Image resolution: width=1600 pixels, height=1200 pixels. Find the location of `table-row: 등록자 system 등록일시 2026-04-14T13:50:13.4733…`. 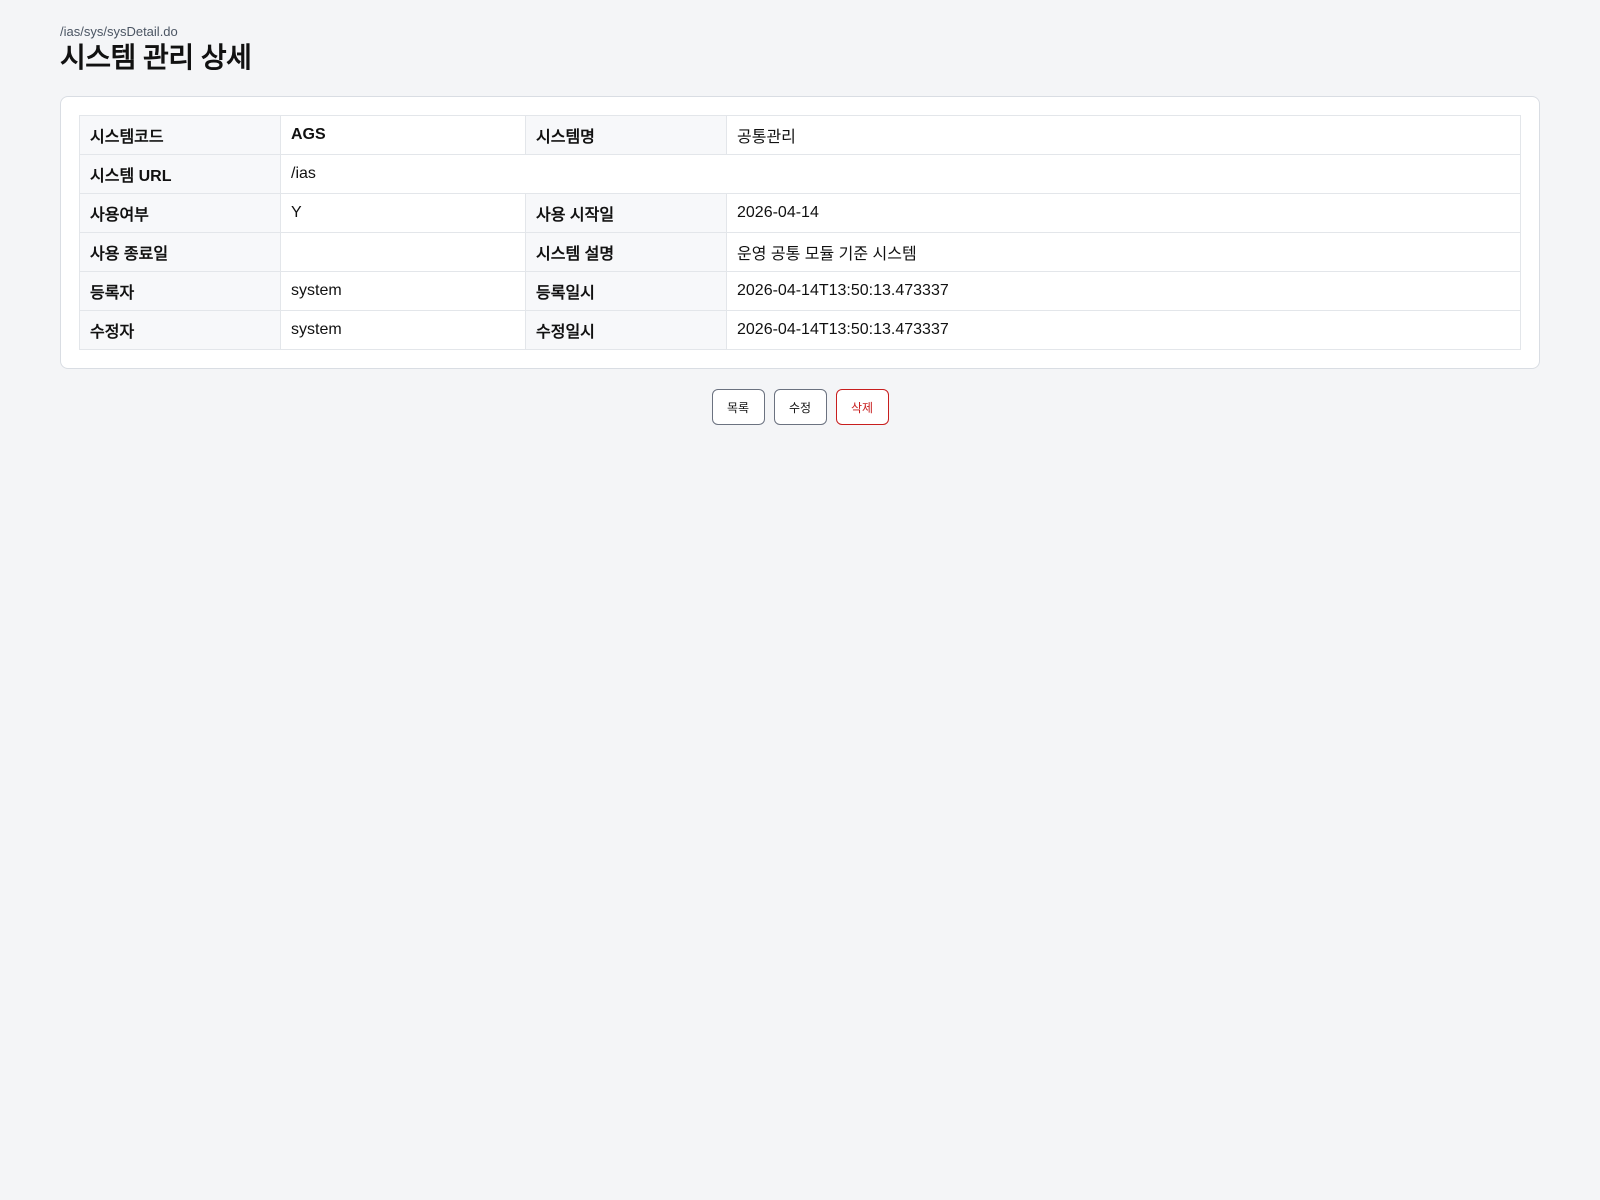

table-row: 등록자 system 등록일시 2026-04-14T13:50:13.4733… is located at coordinates (800, 291).